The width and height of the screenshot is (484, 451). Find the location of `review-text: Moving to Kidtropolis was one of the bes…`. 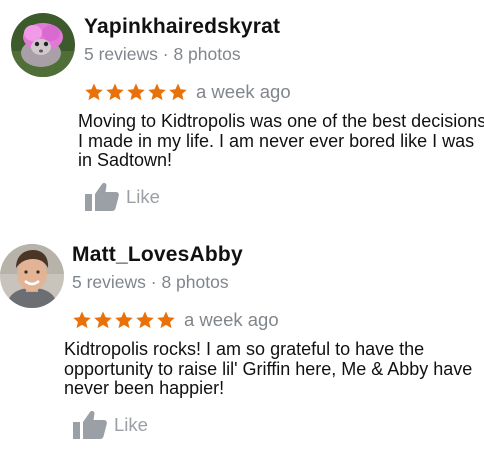

review-text: Moving to Kidtropolis was one of the bes… is located at coordinates (281, 140).